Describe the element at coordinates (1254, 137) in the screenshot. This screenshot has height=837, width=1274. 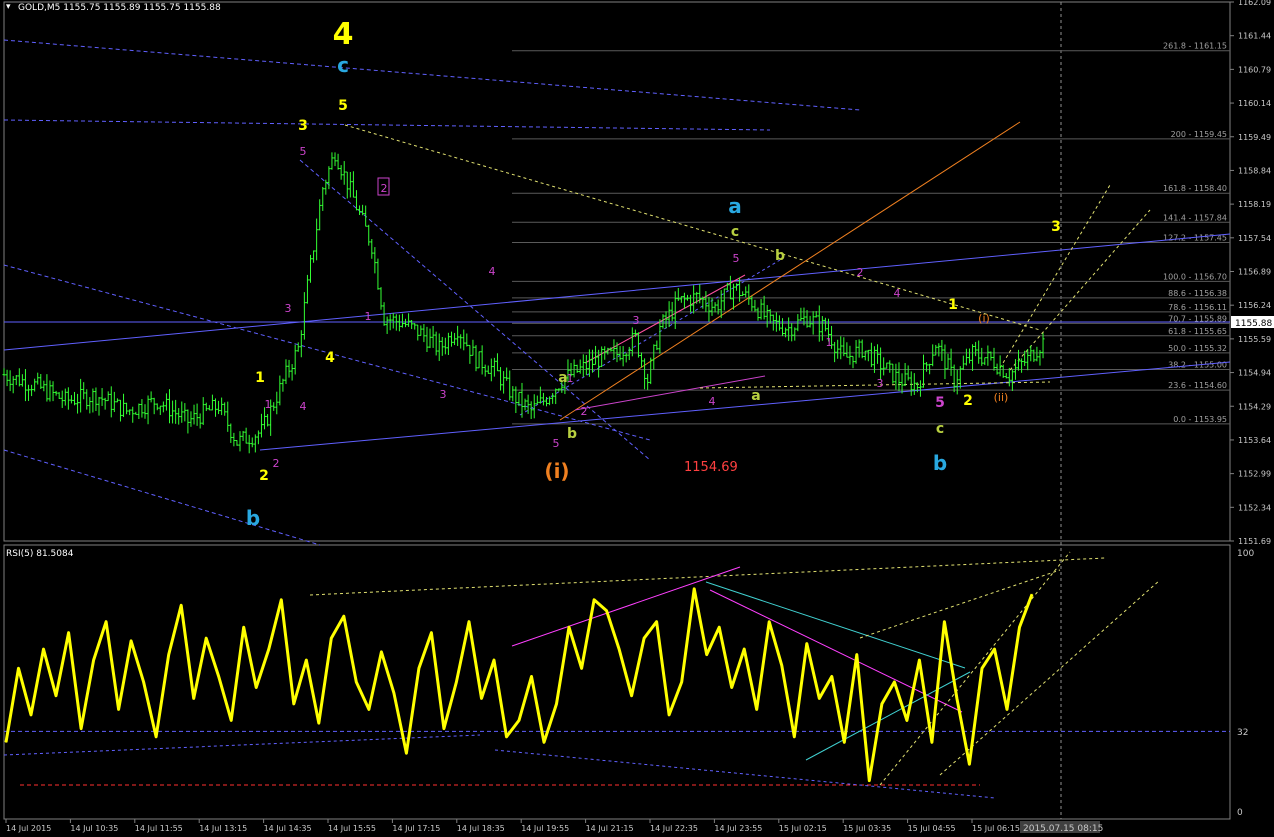
I see `price-tick-label: 1159.49` at that location.